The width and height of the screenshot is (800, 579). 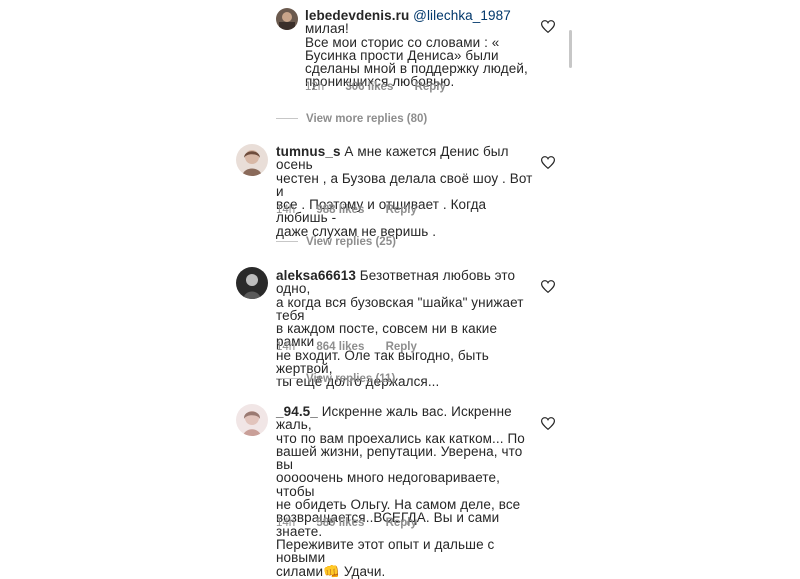 I want to click on comment-likes: 864 likes, so click(x=340, y=347).